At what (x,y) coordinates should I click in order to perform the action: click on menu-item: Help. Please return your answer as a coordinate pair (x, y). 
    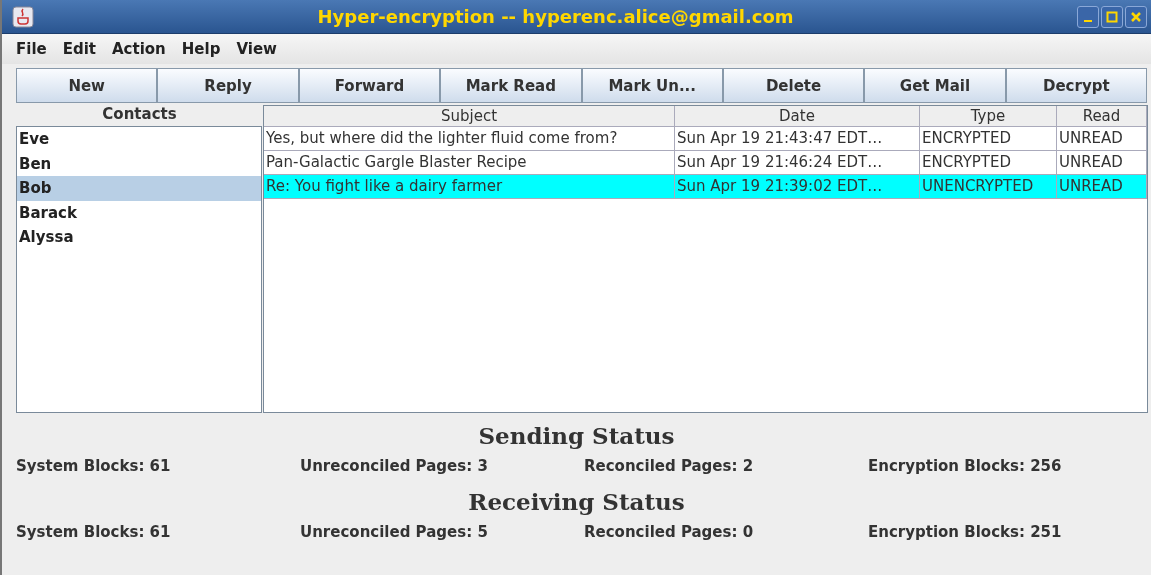
    Looking at the image, I should click on (201, 49).